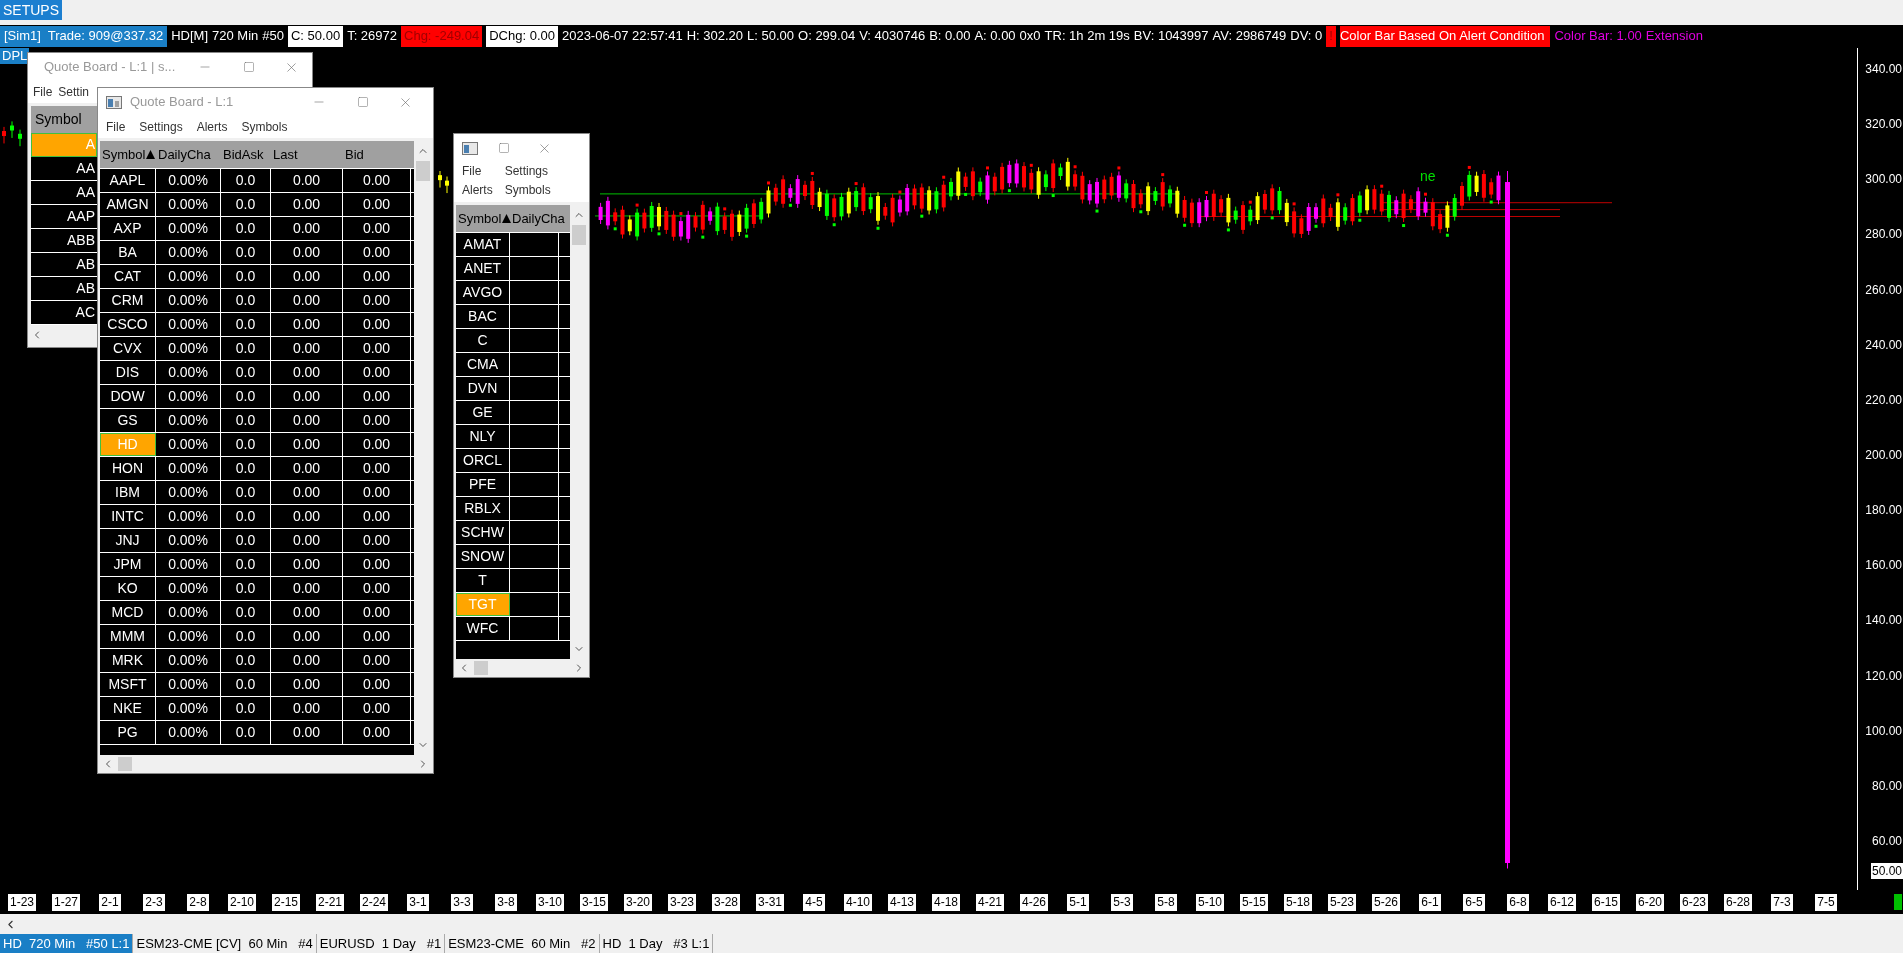  What do you see at coordinates (1087, 36) in the screenshot?
I see `status-text: TR: 1h 2m 19s` at bounding box center [1087, 36].